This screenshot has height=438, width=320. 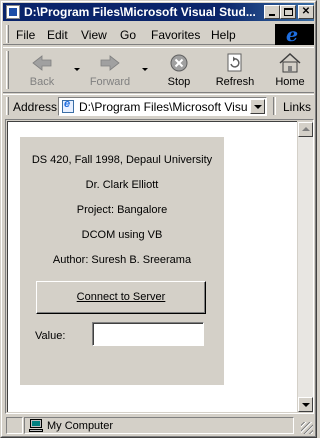 I want to click on home-button: Home, so click(x=290, y=70).